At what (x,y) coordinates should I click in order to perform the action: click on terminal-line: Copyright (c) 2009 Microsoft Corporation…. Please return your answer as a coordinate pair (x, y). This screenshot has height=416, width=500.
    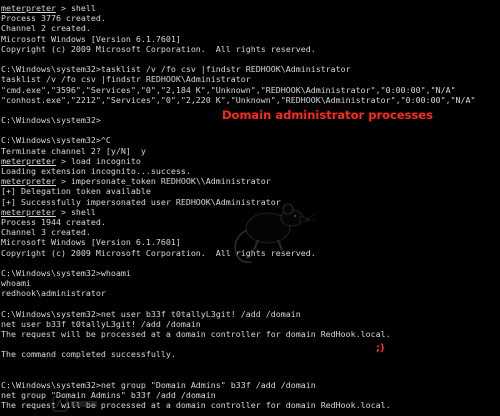
    Looking at the image, I should click on (158, 48).